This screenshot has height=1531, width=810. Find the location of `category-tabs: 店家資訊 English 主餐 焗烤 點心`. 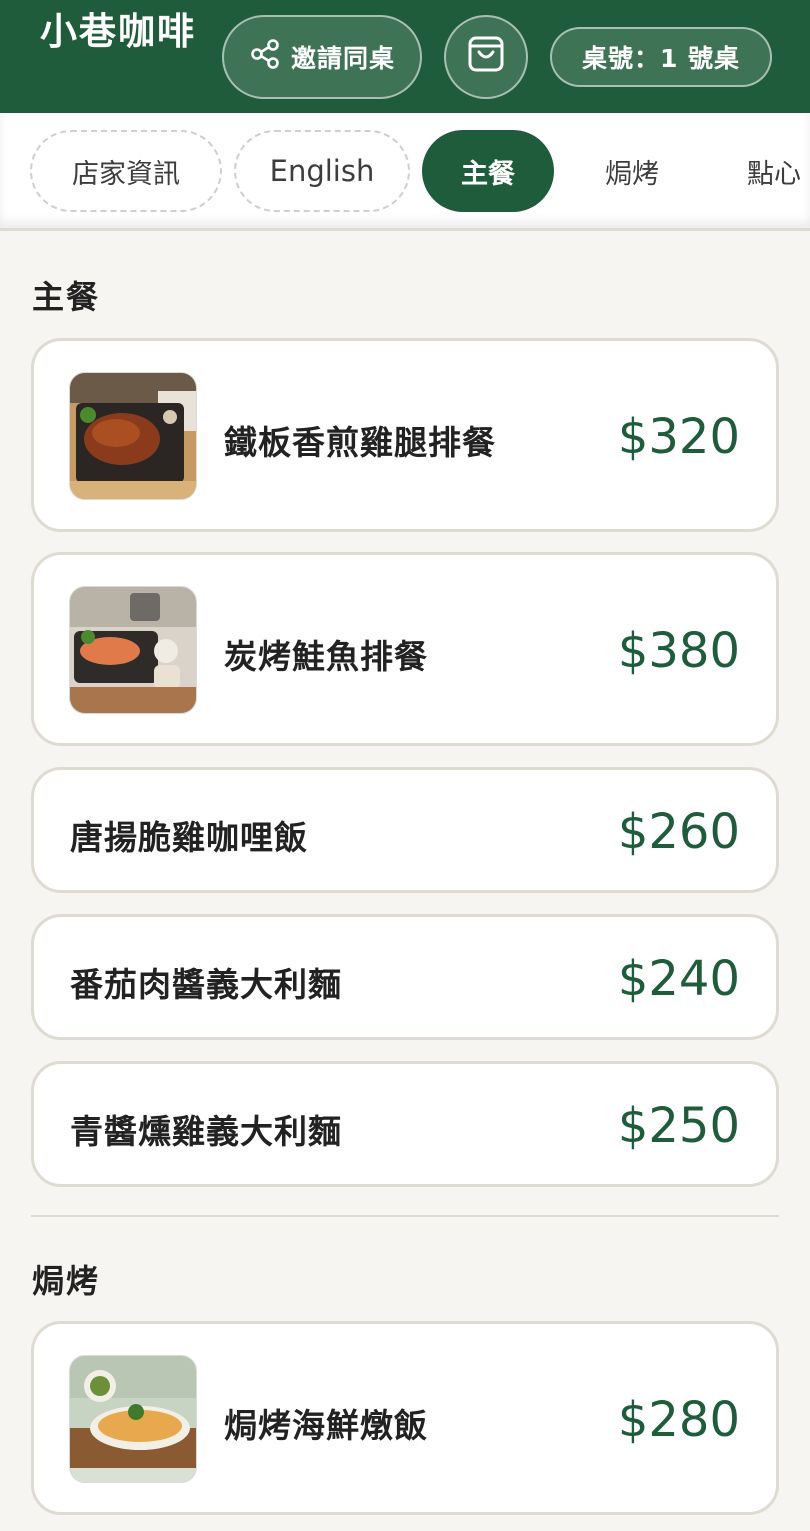

category-tabs: 店家資訊 English 主餐 焗烤 點心 is located at coordinates (405, 172).